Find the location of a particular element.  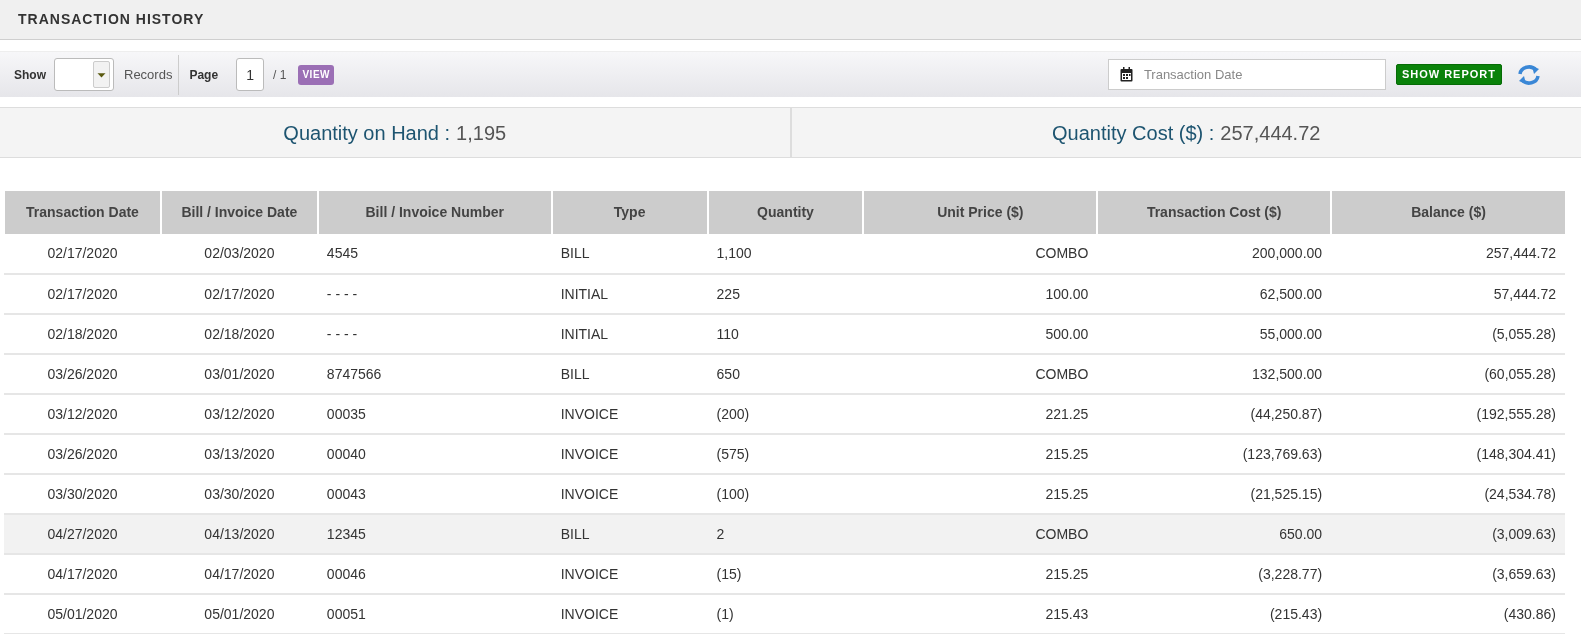

table-cell: (44,250.87) is located at coordinates (1214, 414).